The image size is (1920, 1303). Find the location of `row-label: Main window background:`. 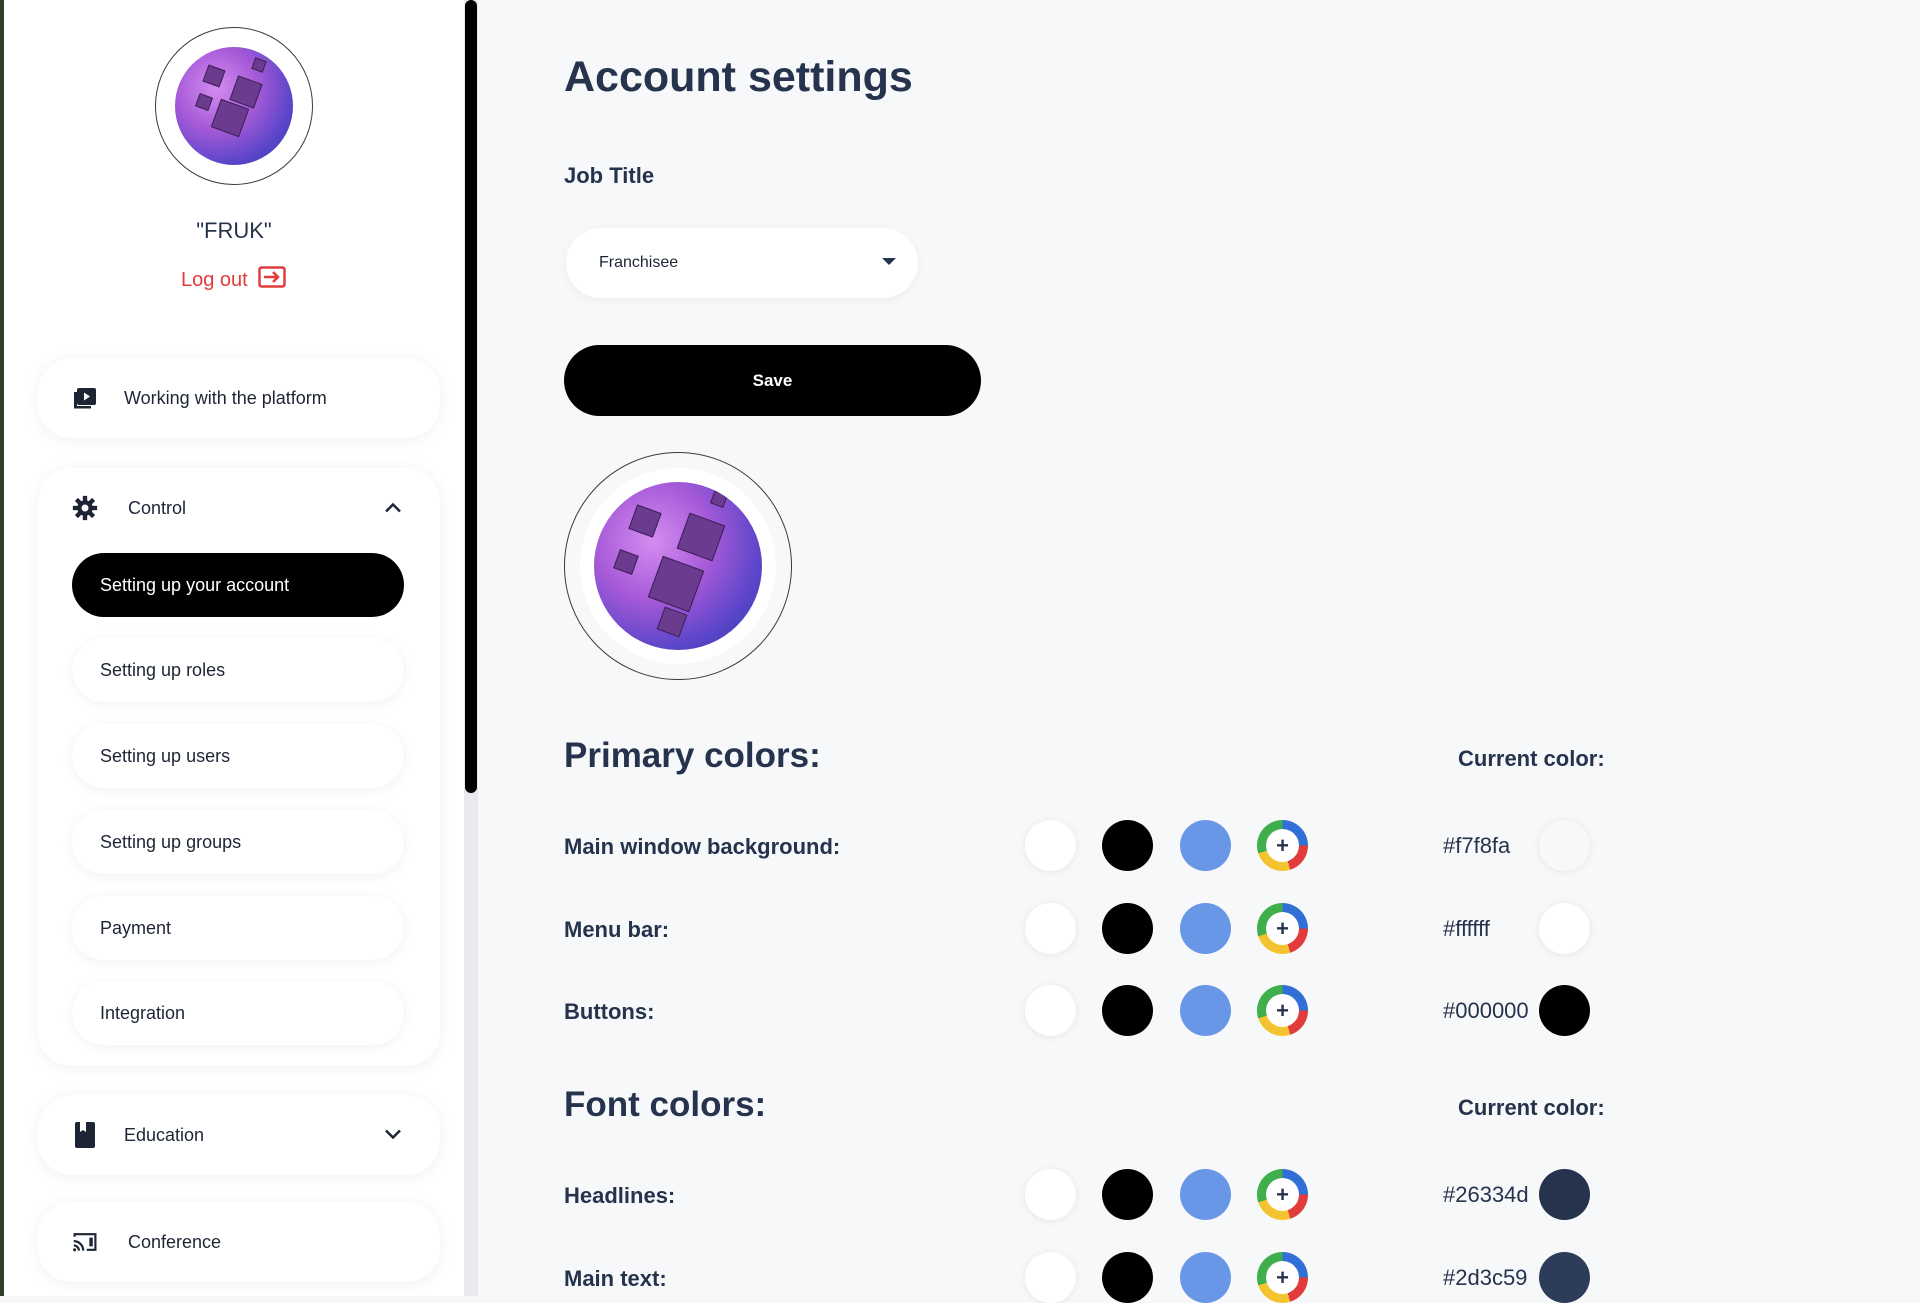

row-label: Main window background: is located at coordinates (702, 846).